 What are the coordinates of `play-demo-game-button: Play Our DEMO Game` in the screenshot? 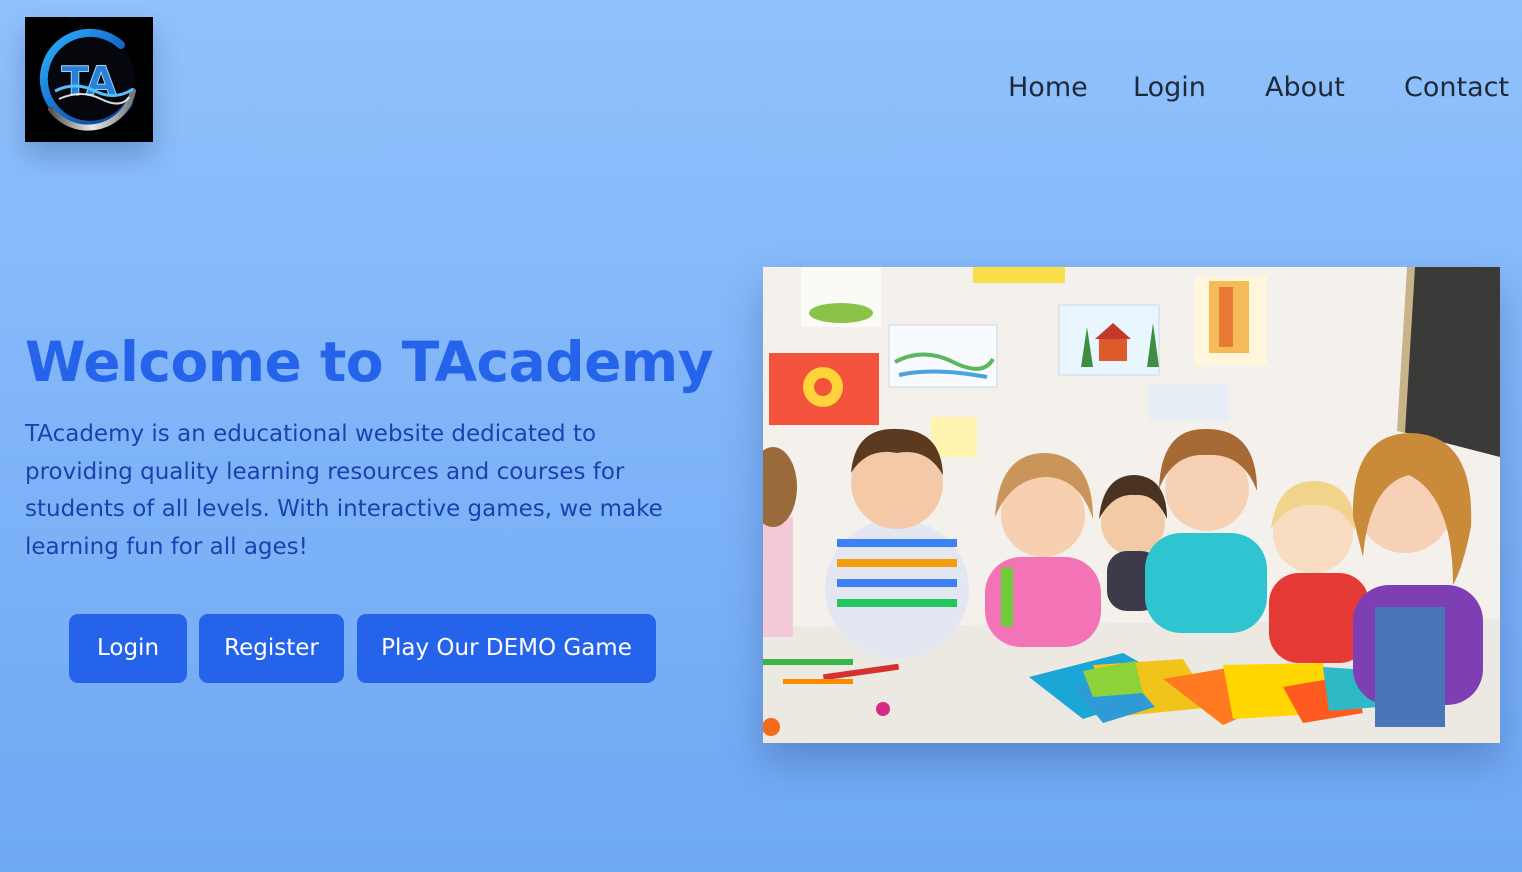 It's located at (506, 648).